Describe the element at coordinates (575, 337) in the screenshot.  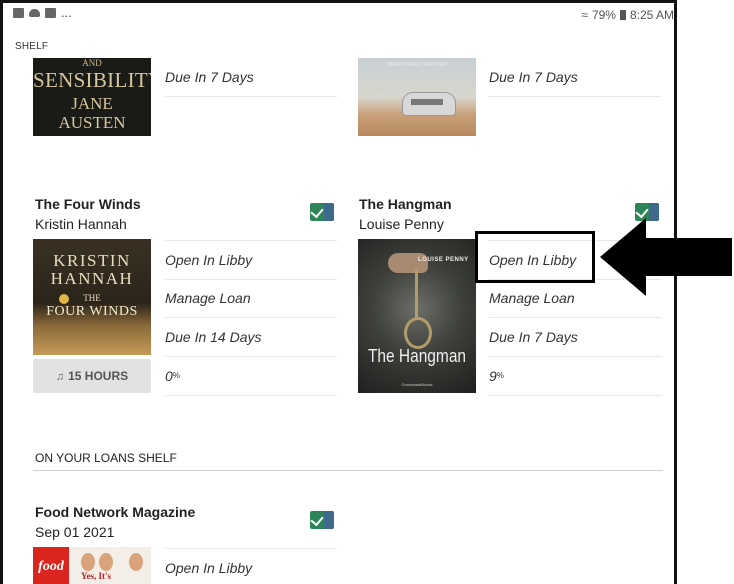
I see `due-date: Due In 7 Days` at that location.